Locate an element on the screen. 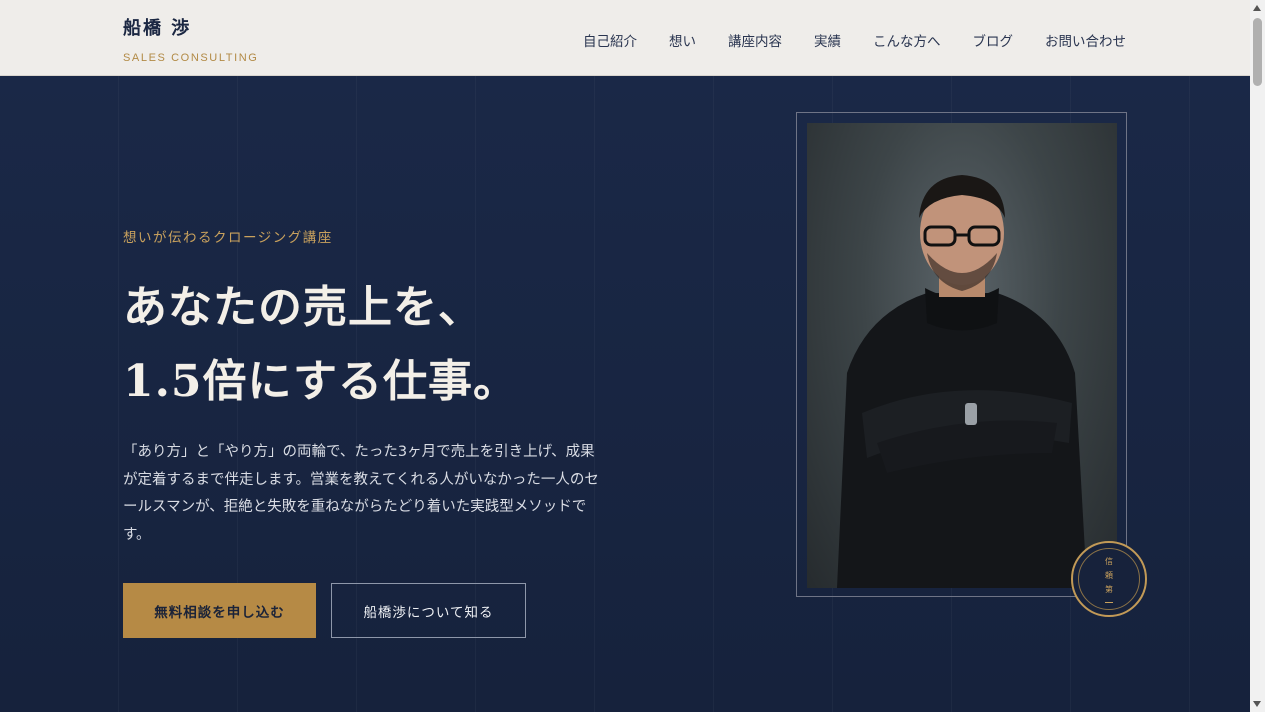 This screenshot has height=712, width=1265. badge-inner-ring: 信 頼 第 is located at coordinates (1109, 579).